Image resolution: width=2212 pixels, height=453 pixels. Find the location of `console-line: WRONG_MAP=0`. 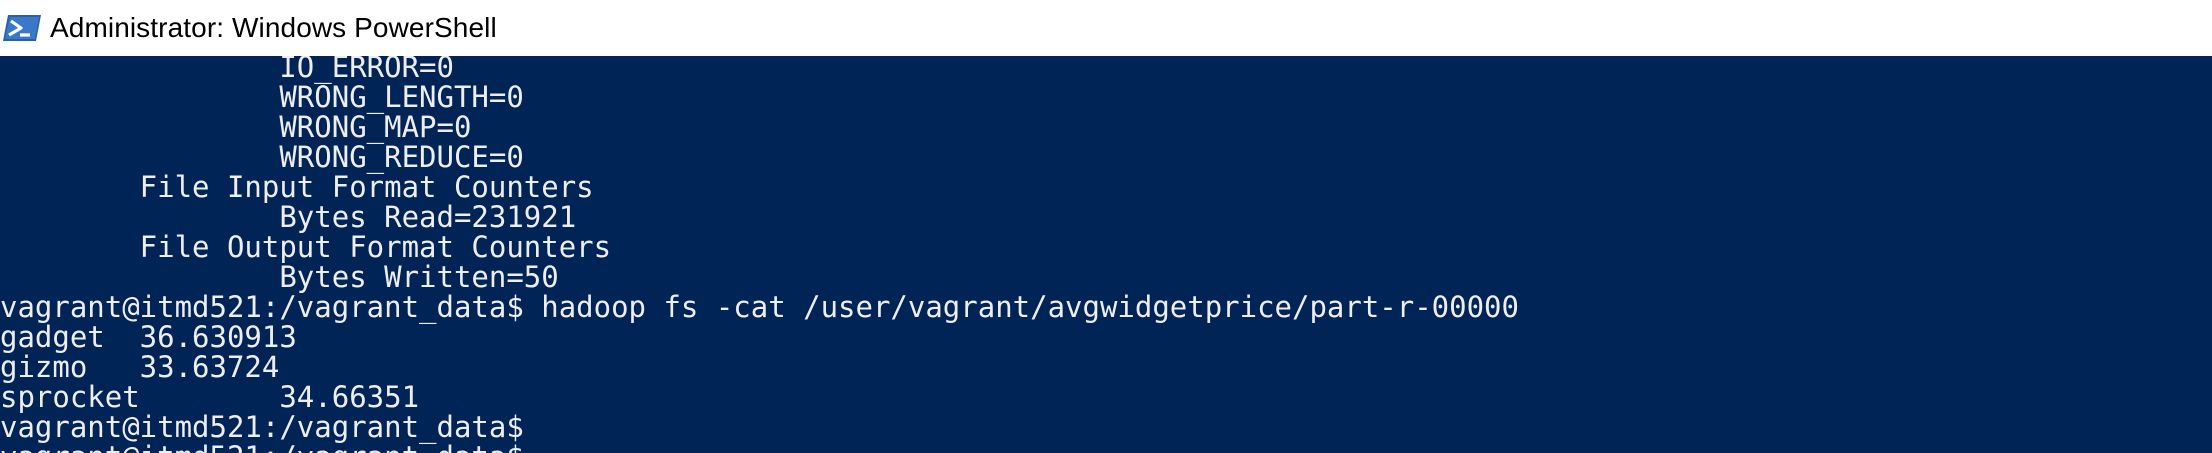

console-line: WRONG_MAP=0 is located at coordinates (236, 127).